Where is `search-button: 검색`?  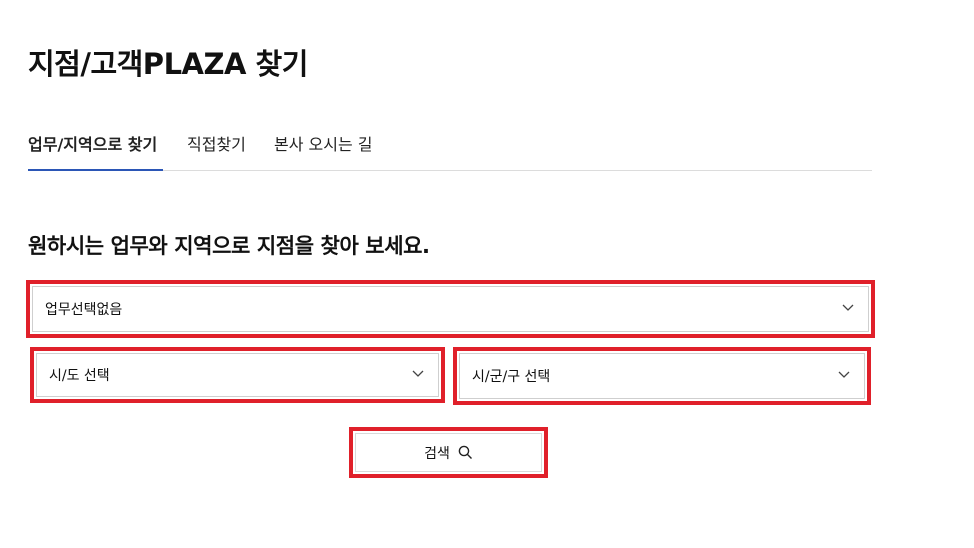
search-button: 검색 is located at coordinates (448, 452).